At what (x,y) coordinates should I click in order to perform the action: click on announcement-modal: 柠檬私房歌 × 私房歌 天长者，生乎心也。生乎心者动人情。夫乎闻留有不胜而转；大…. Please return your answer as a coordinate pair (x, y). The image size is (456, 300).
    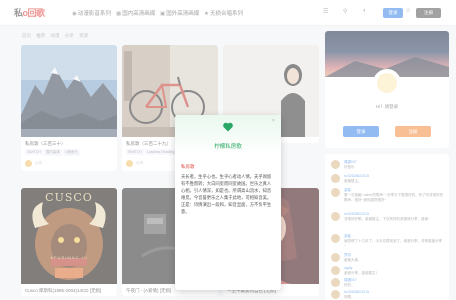
    Looking at the image, I should click on (228, 202).